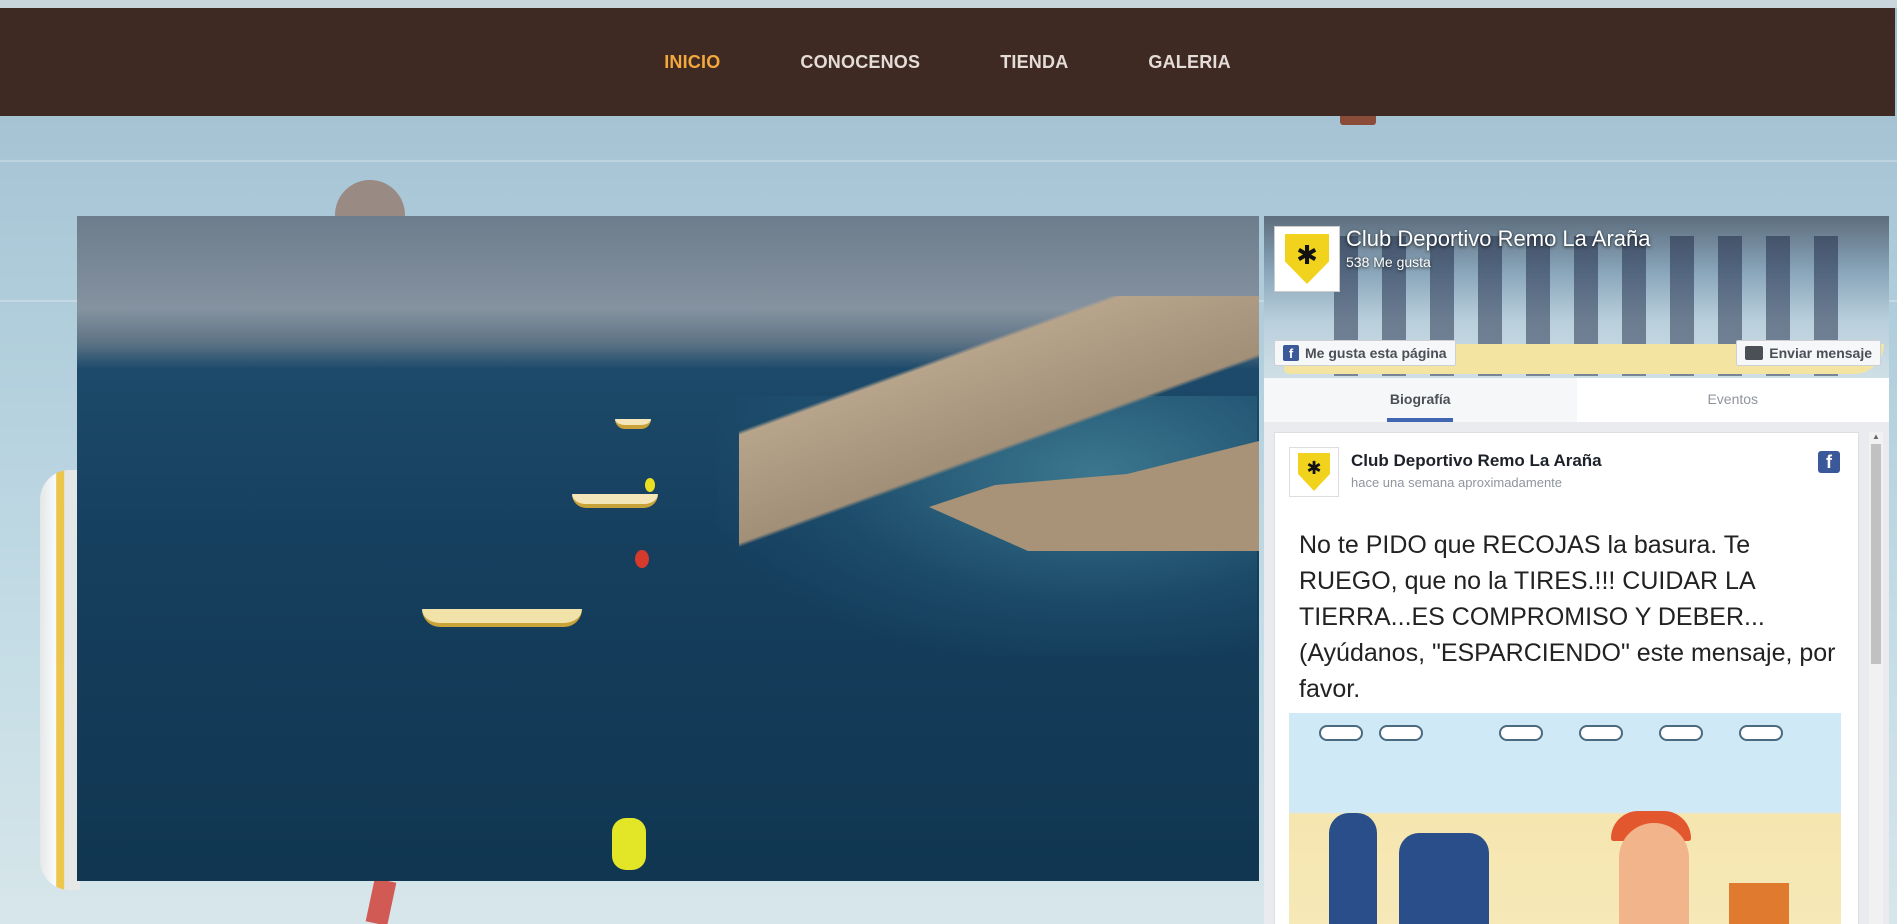 Image resolution: width=1897 pixels, height=924 pixels. What do you see at coordinates (1820, 353) in the screenshot?
I see `fb-send-message-label: Enviar mensaje` at bounding box center [1820, 353].